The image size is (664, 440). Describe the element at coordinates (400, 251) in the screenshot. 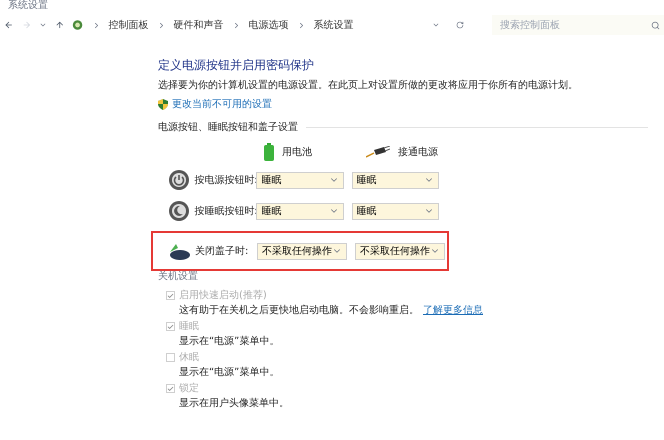

I see `plugged-in-action-dropdown: 不采取任何操作` at that location.